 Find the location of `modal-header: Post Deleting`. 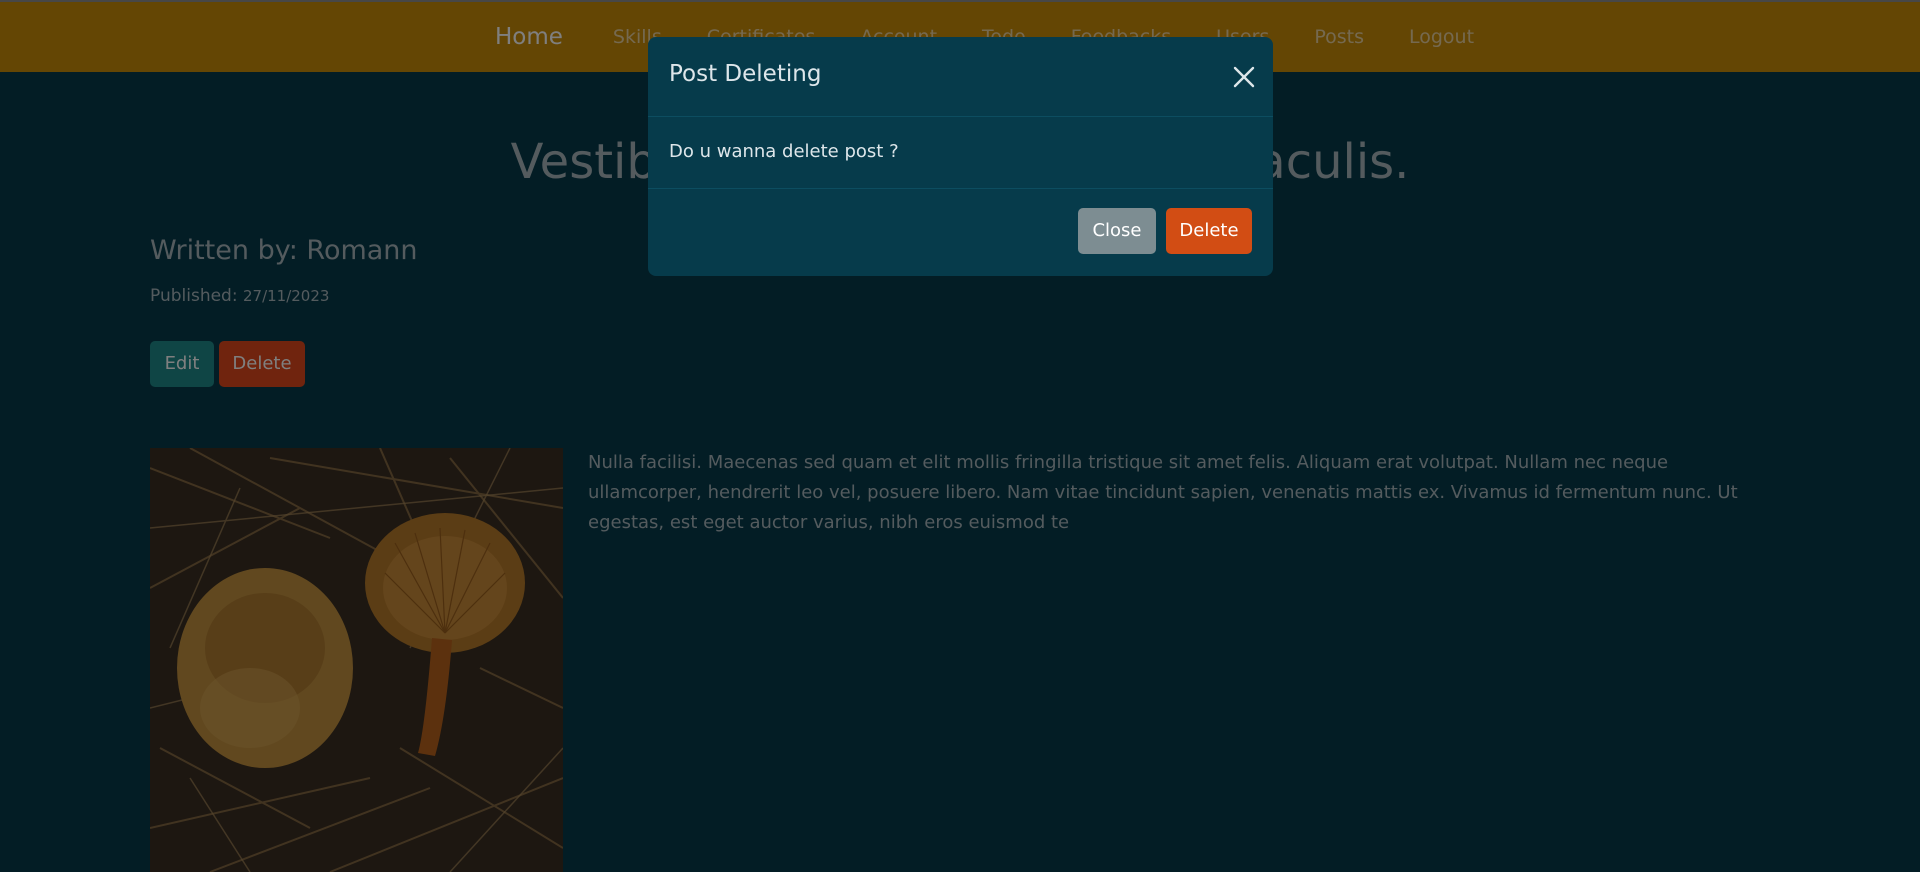

modal-header: Post Deleting is located at coordinates (960, 77).